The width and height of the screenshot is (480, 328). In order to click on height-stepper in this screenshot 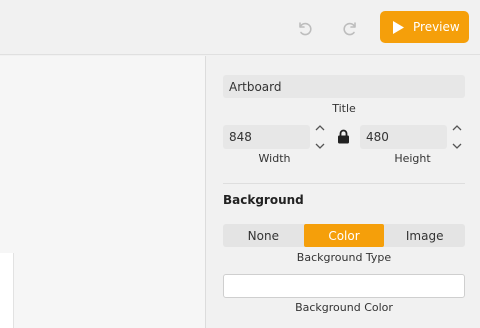, I will do `click(457, 137)`.